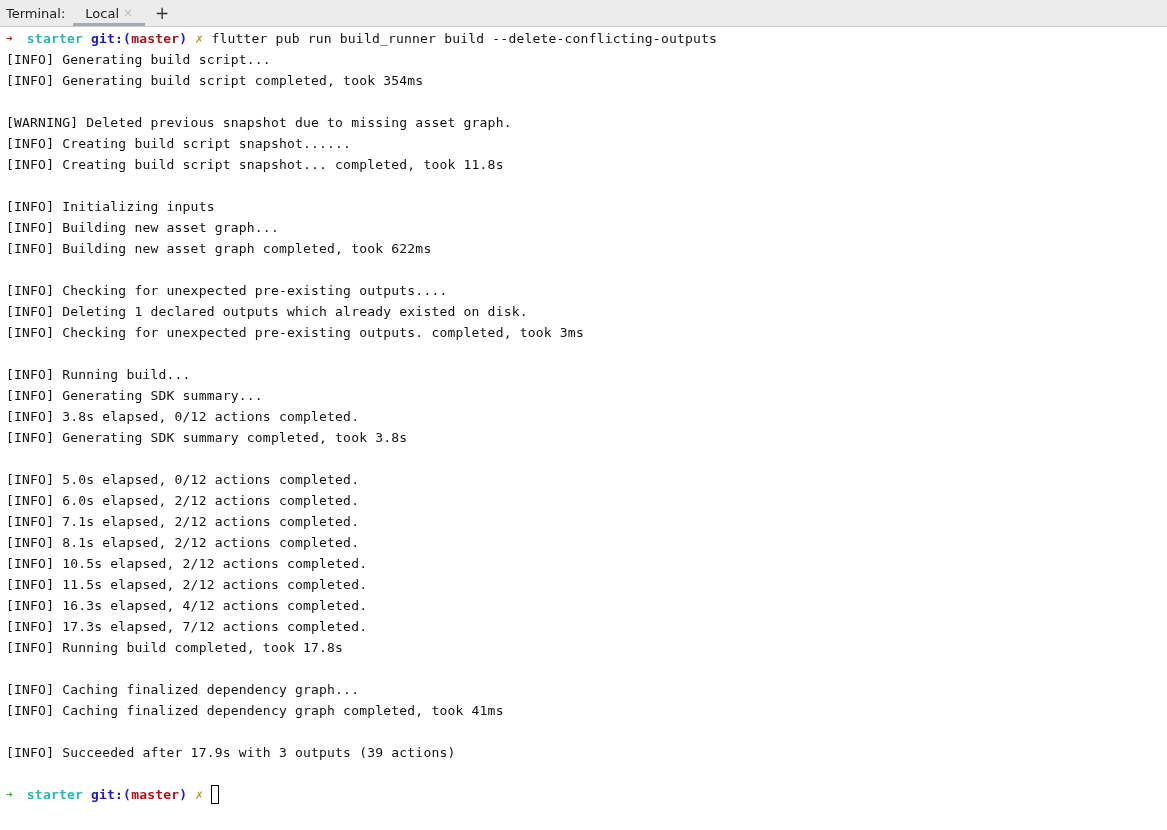  I want to click on output-line: [INFO] Building new asset graph completed, took 622ms, so click(219, 249).